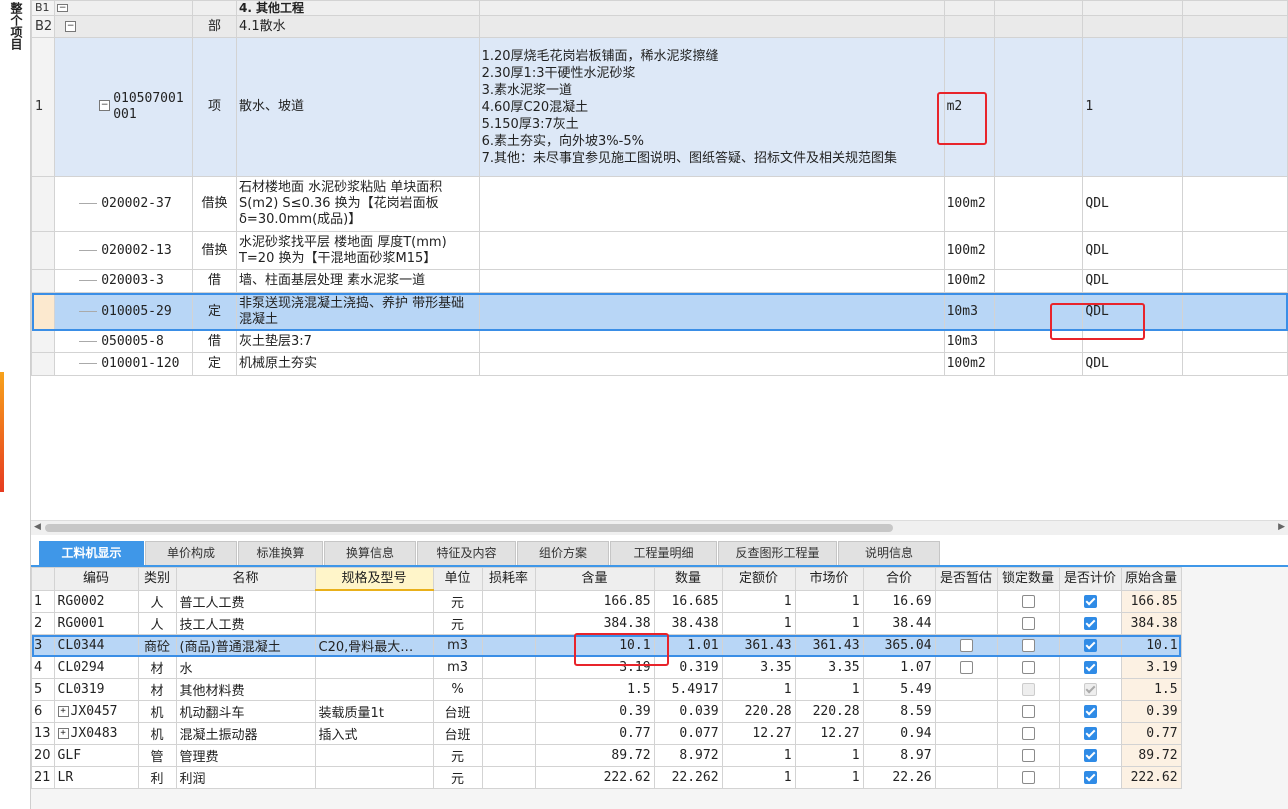 The image size is (1288, 809). Describe the element at coordinates (245, 579) in the screenshot. I see `col-header-2: 名称` at that location.